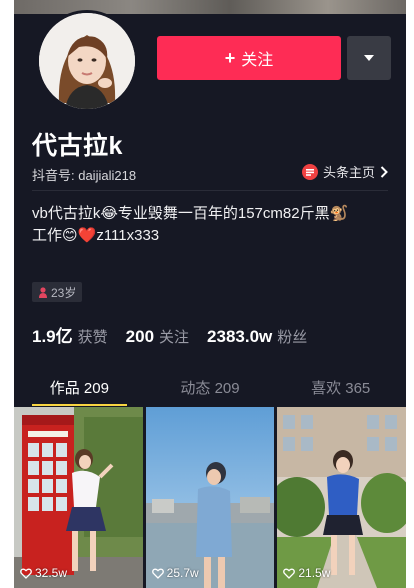 The height and width of the screenshot is (588, 414). What do you see at coordinates (52, 336) in the screenshot?
I see `likes-count: 1.9亿` at bounding box center [52, 336].